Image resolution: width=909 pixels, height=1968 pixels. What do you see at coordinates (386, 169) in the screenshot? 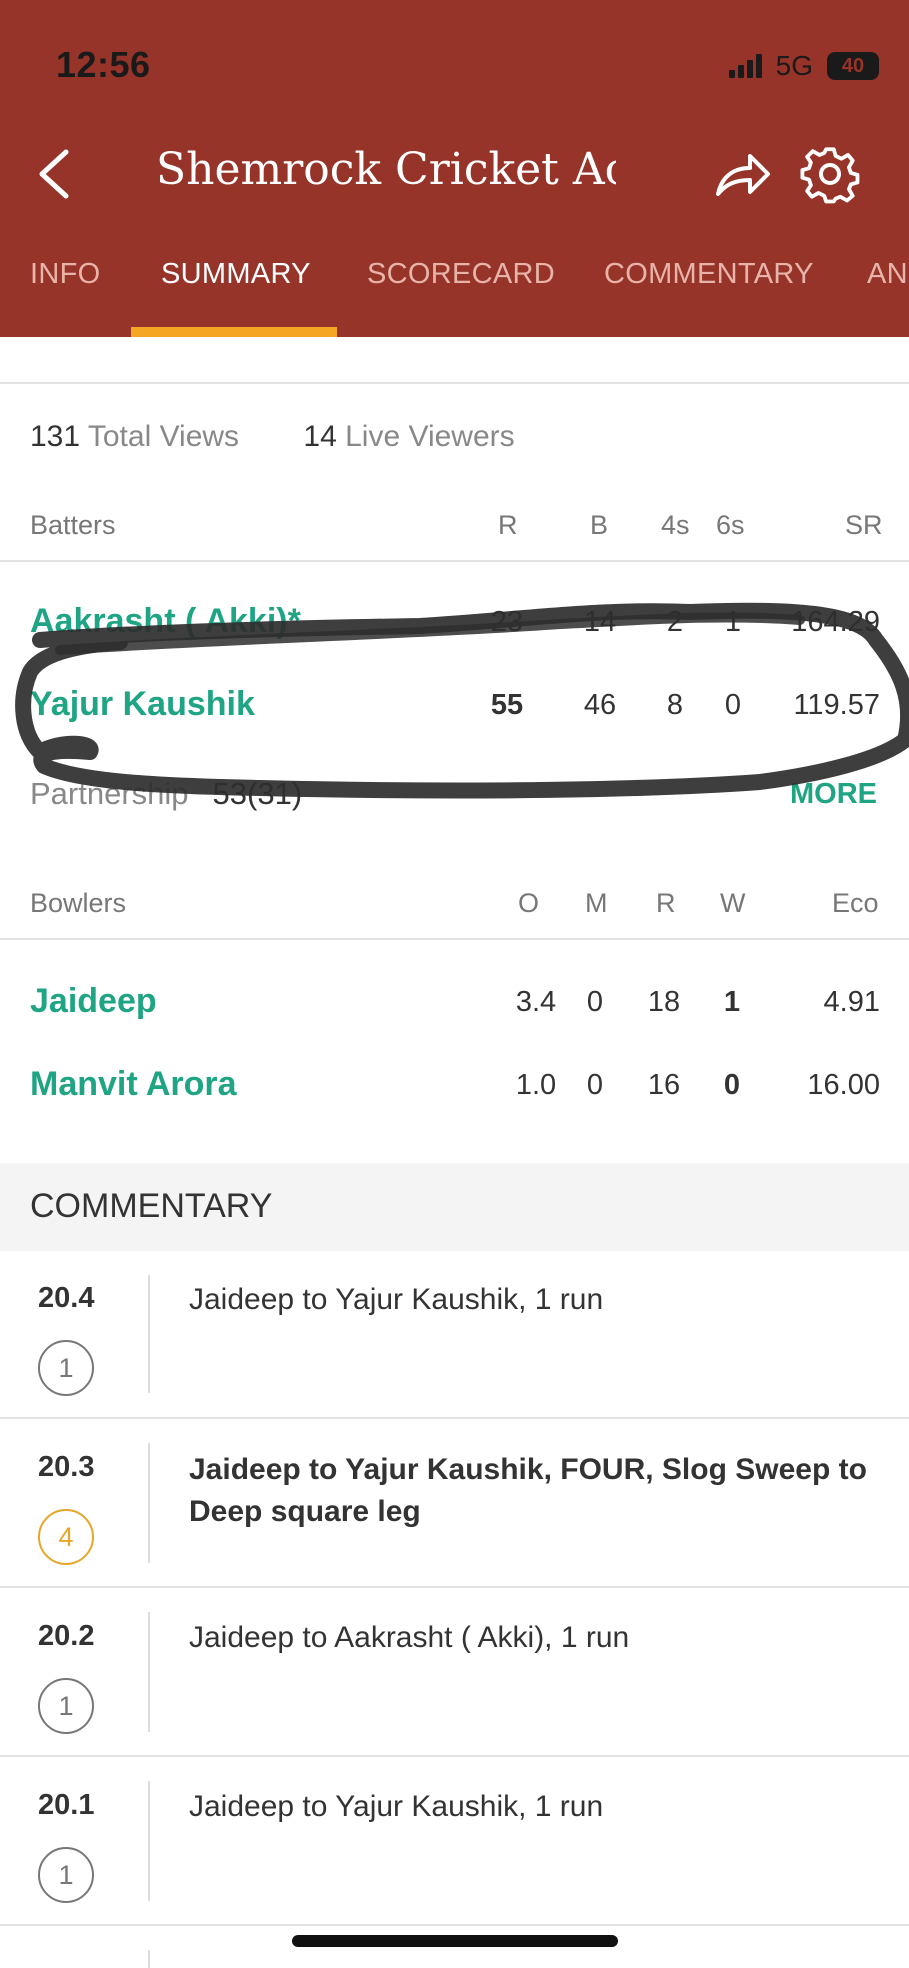
I see `page-title: Shemrock Cricket Aca` at bounding box center [386, 169].